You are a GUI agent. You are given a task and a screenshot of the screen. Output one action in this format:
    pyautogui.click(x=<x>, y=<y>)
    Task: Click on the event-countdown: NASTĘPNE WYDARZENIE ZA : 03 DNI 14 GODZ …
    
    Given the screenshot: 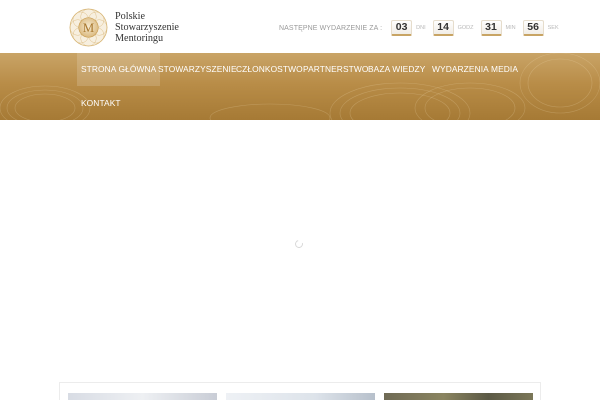 What is the action you would take?
    pyautogui.click(x=419, y=28)
    